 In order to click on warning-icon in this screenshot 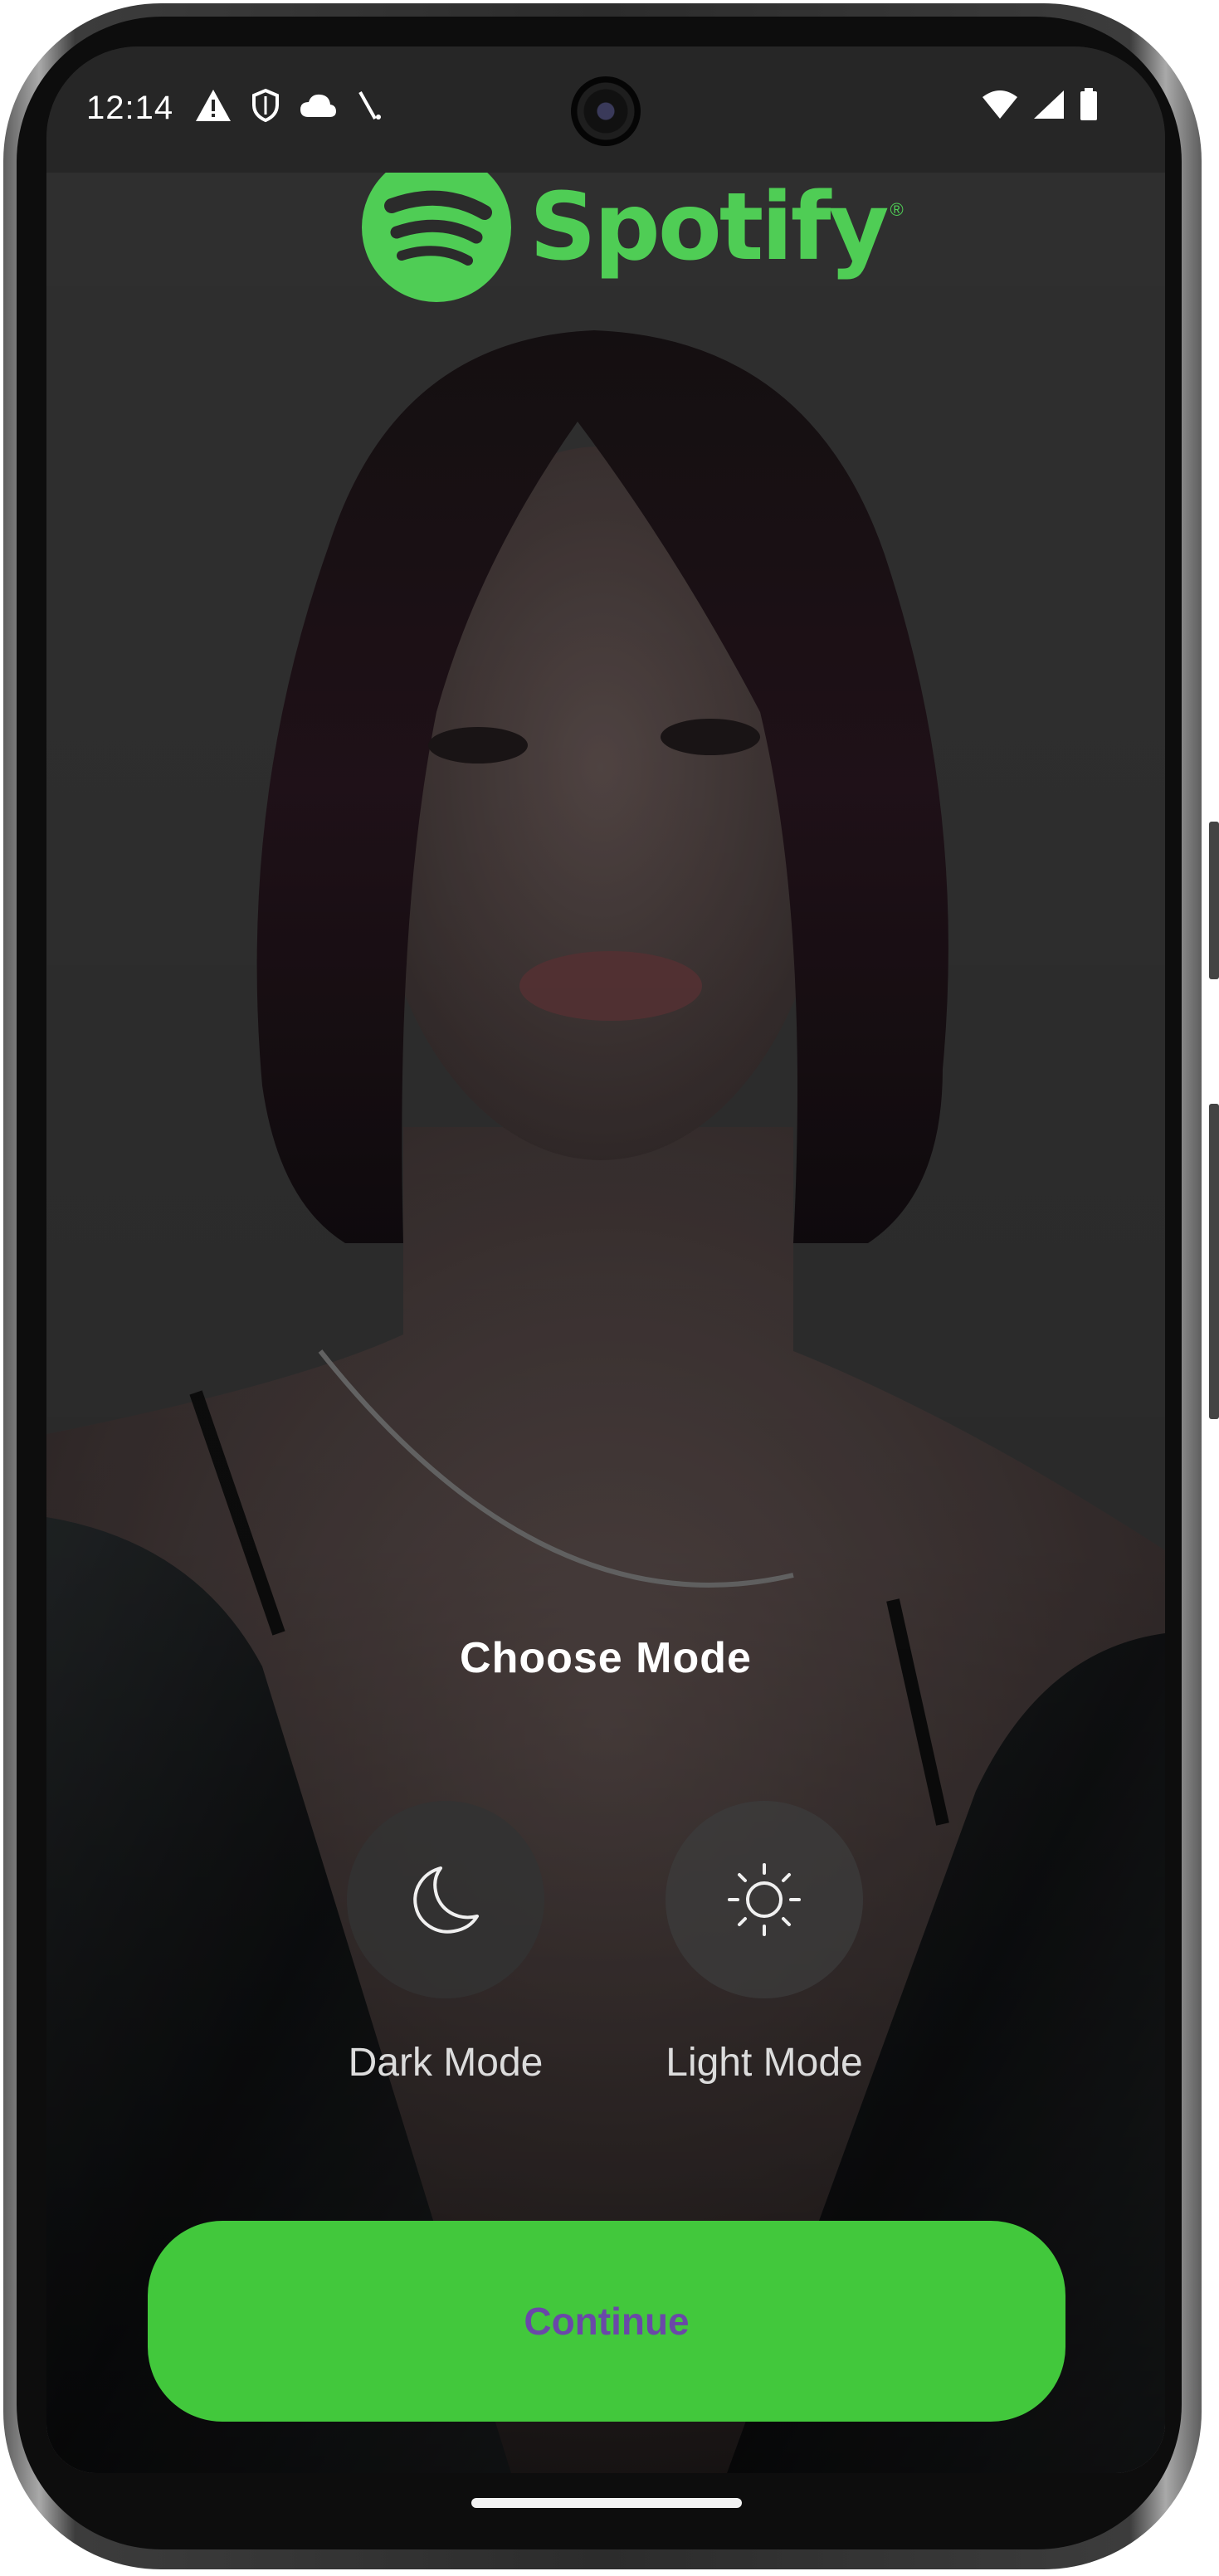, I will do `click(214, 106)`.